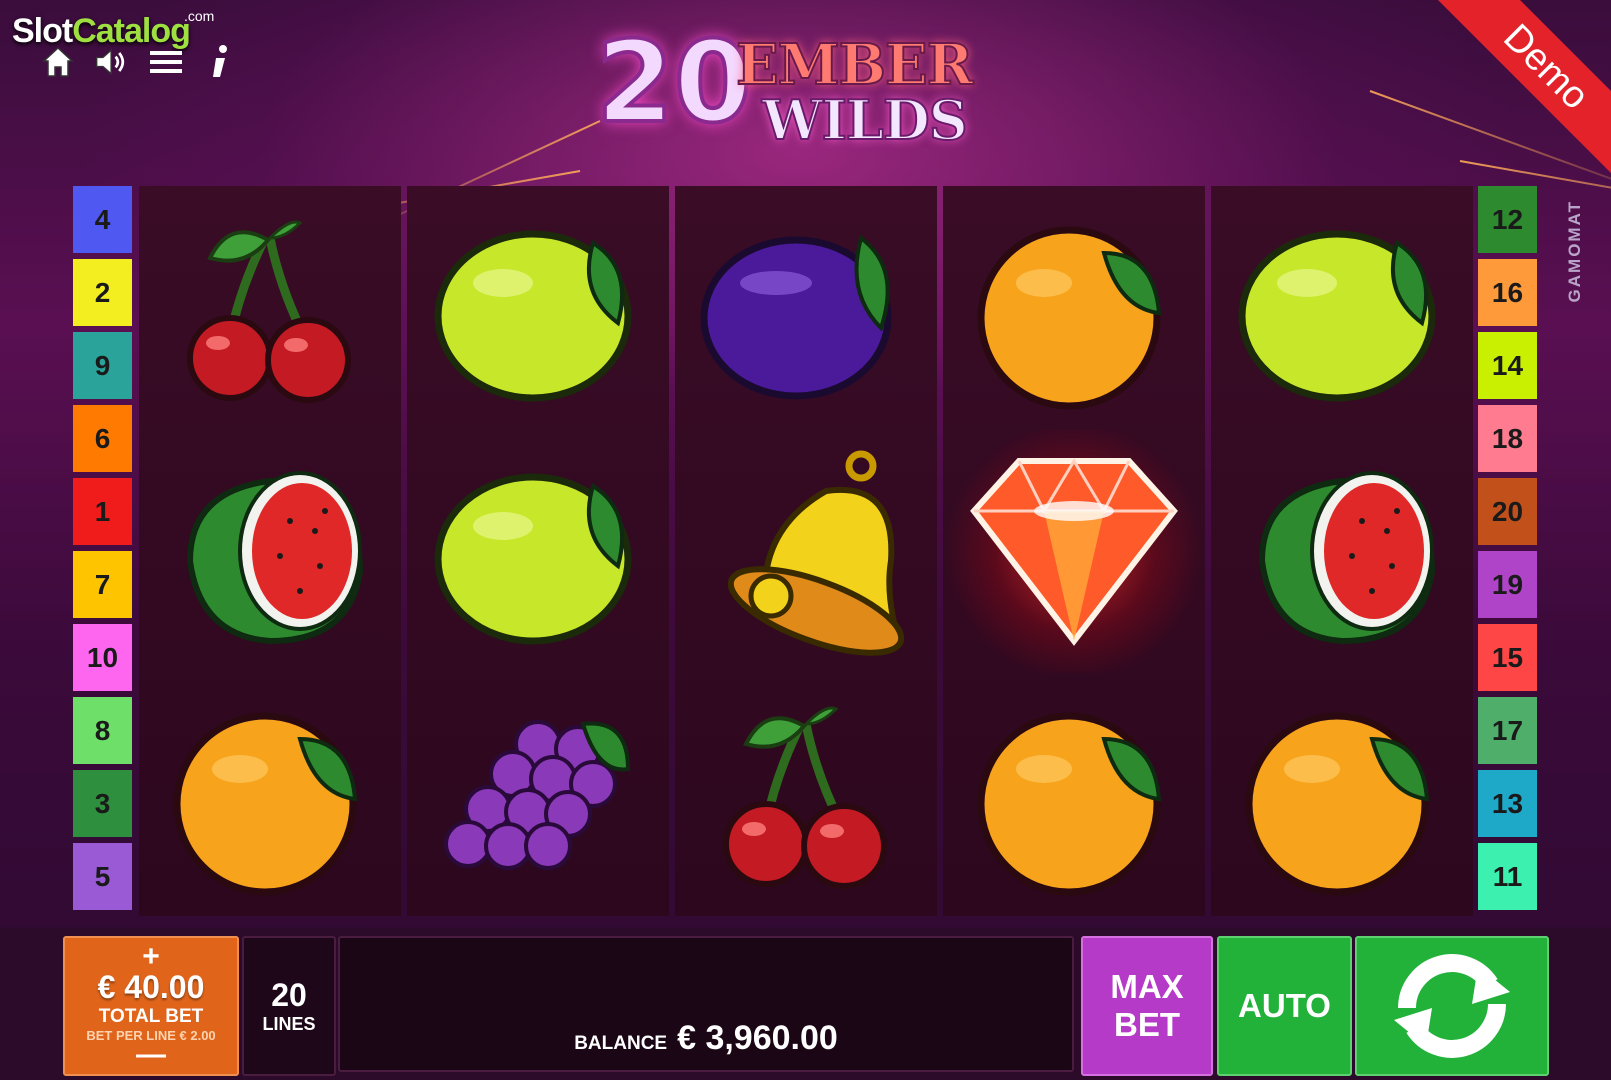  I want to click on payline-20: 20, so click(1507, 511).